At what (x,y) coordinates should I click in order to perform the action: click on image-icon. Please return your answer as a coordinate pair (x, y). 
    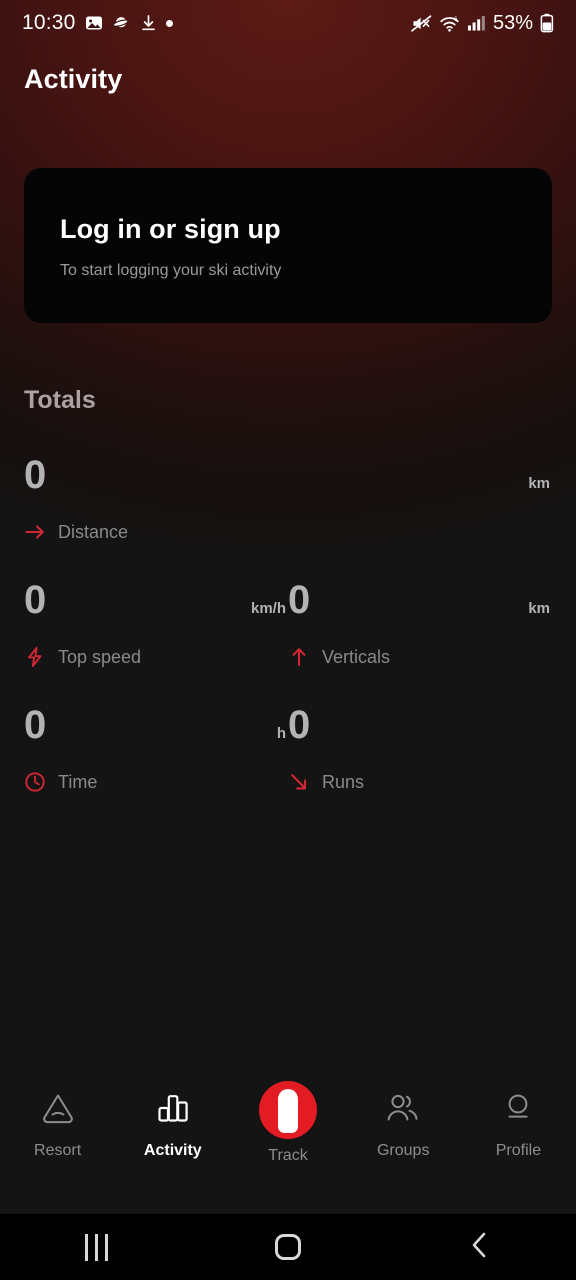
    Looking at the image, I should click on (94, 23).